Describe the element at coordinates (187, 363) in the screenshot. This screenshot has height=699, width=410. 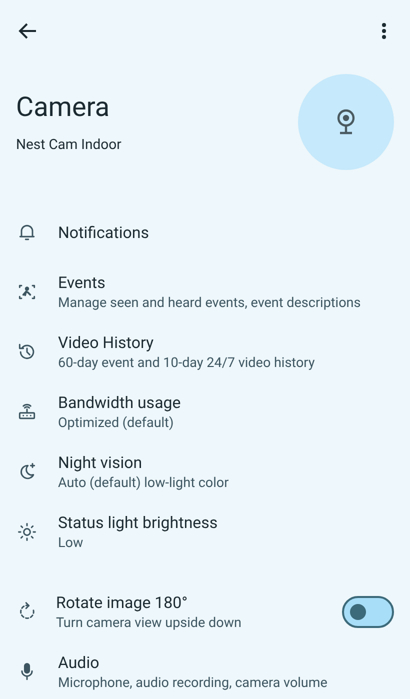
I see `setting-summary: 60-day event and 10-day 24/7 video history` at that location.